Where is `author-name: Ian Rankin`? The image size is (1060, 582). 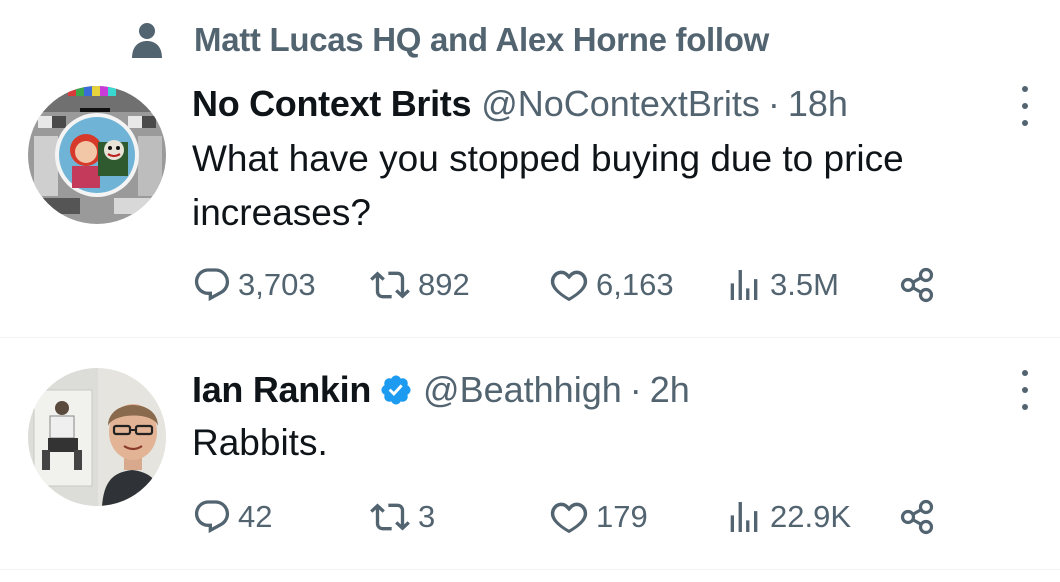 author-name: Ian Rankin is located at coordinates (281, 390).